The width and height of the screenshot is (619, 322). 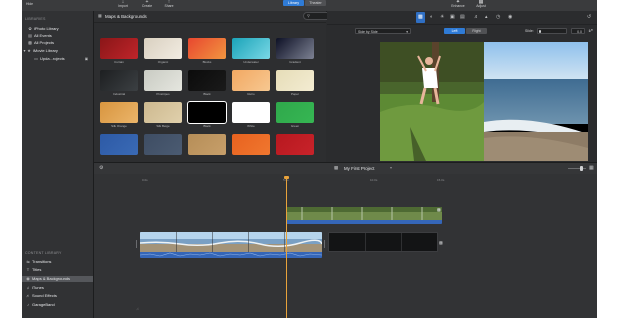 I want to click on music-icon: ♫, so click(x=28, y=287).